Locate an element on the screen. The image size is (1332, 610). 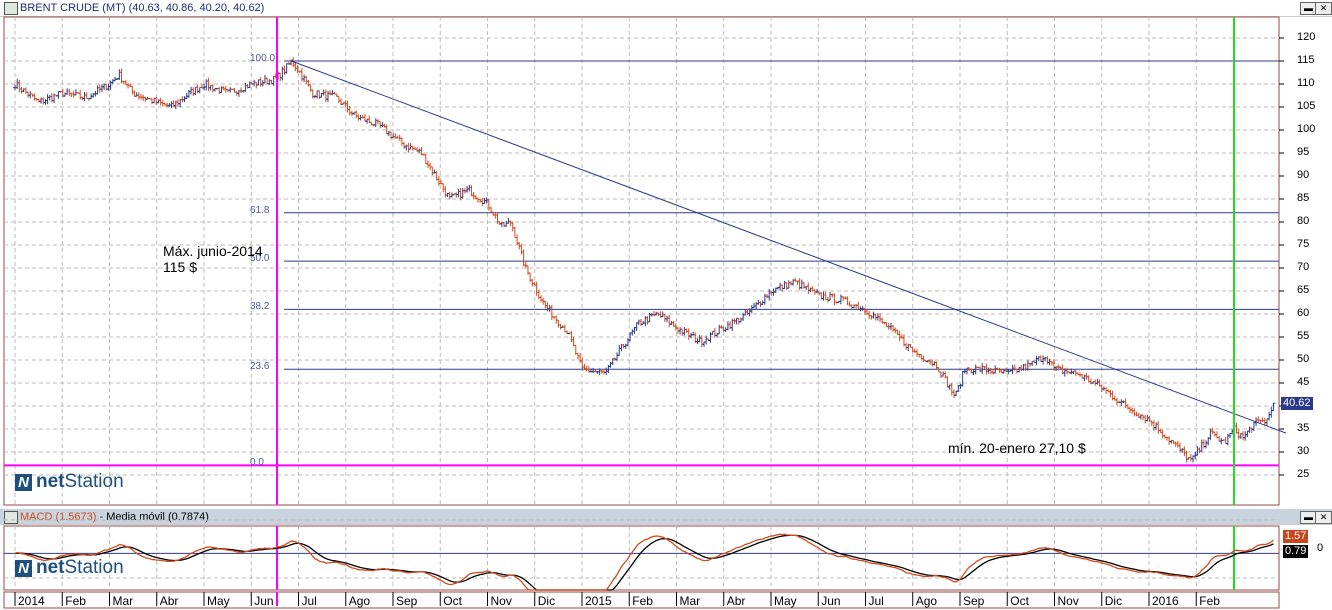
macd-zero-label: 0 is located at coordinates (1320, 548).